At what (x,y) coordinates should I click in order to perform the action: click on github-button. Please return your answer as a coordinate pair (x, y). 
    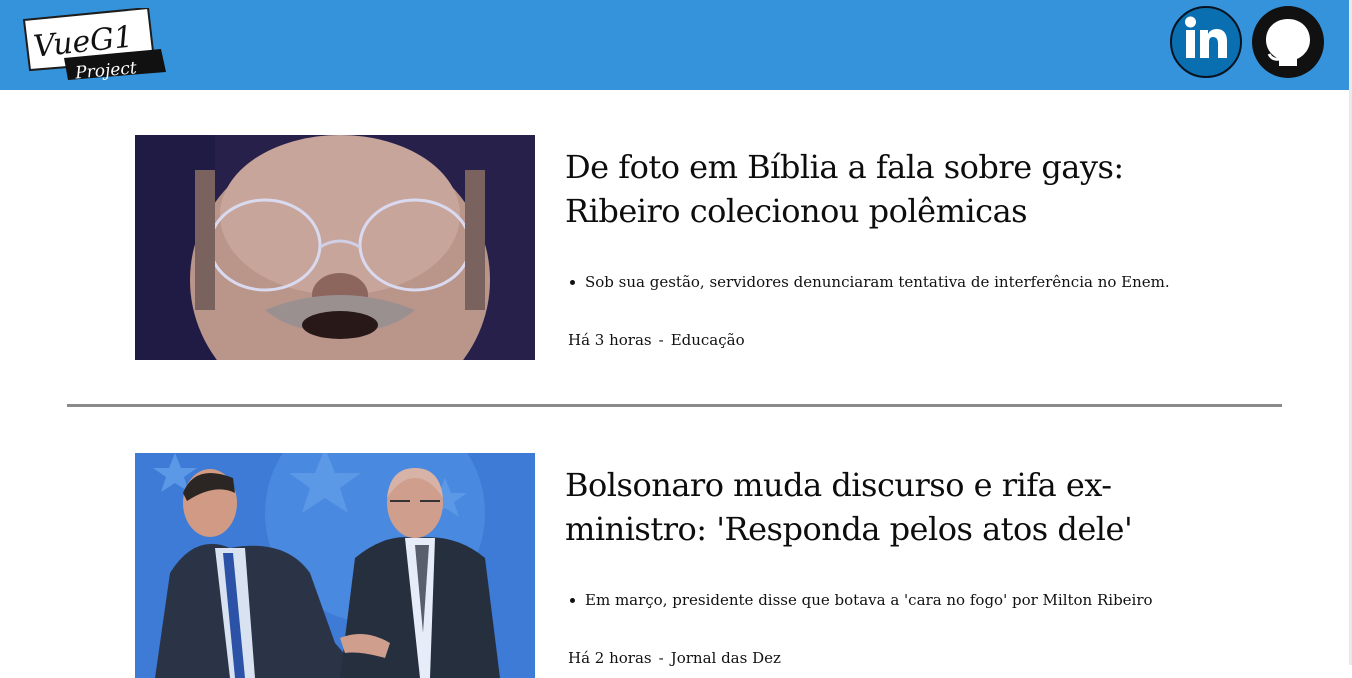
    Looking at the image, I should click on (1288, 42).